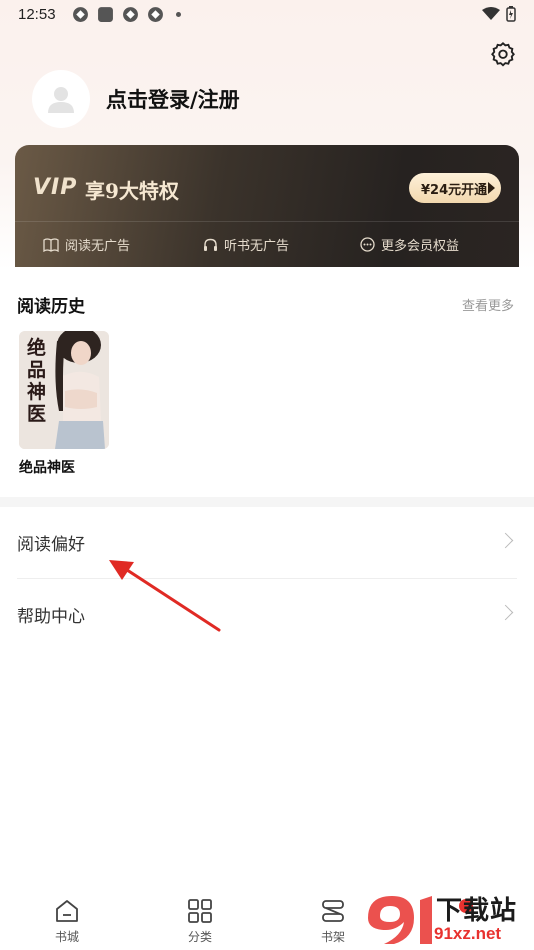  Describe the element at coordinates (267, 206) in the screenshot. I see `vip-banner: VIP 享9大特权 ¥24元开通 阅读无广告 听书无广告 更多会员权益` at that location.